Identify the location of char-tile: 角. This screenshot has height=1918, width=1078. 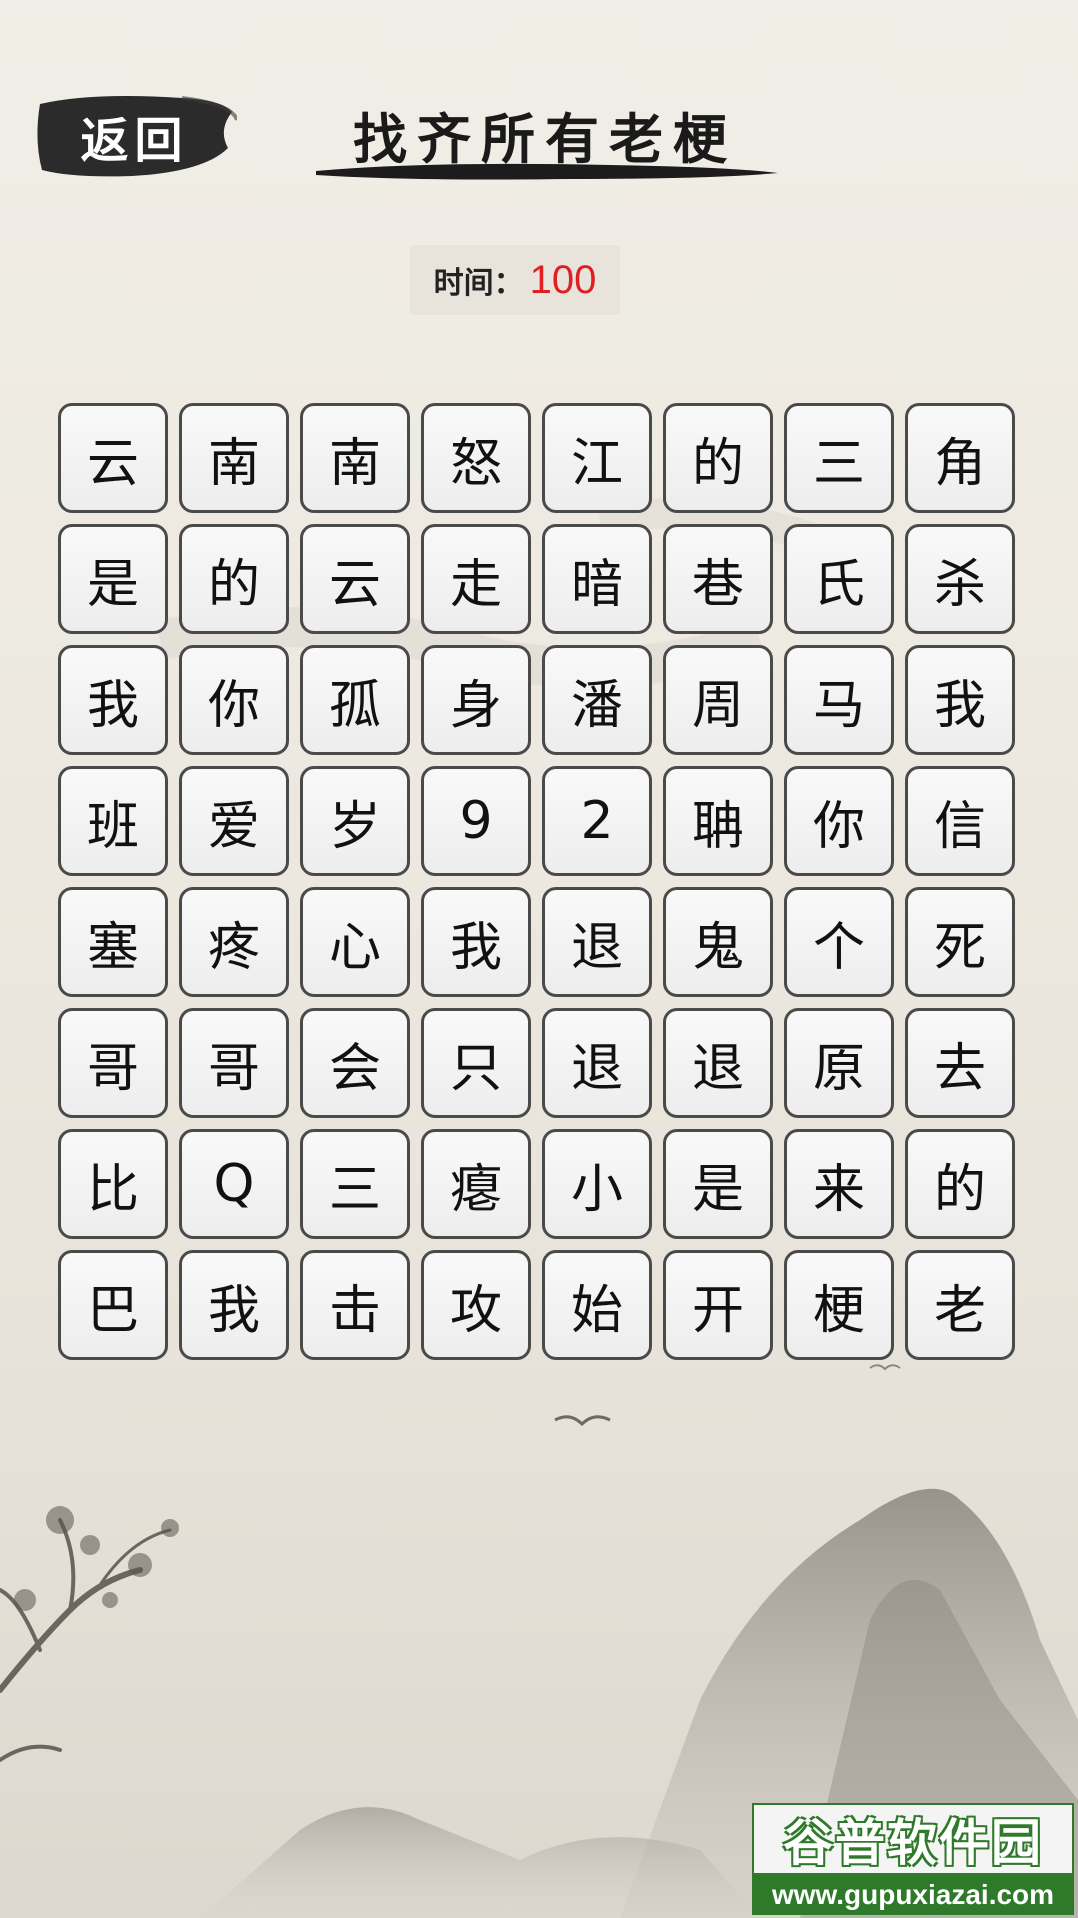
(960, 458).